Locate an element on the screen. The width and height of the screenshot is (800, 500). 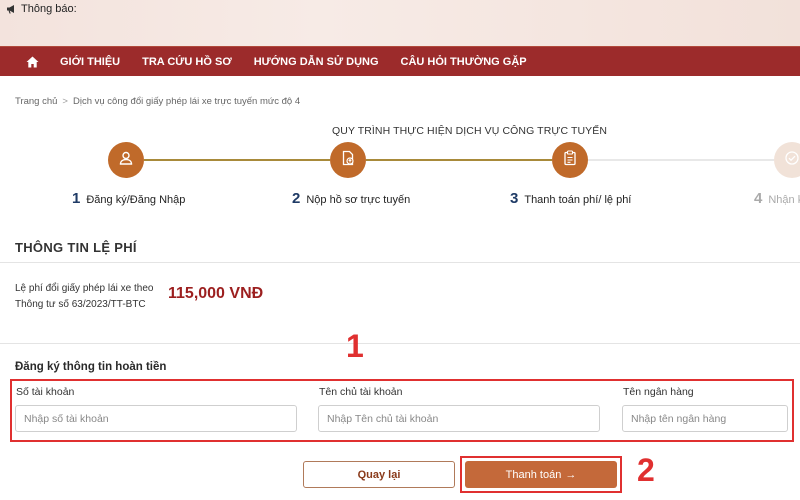
fee-divider-bottom is located at coordinates (400, 343).